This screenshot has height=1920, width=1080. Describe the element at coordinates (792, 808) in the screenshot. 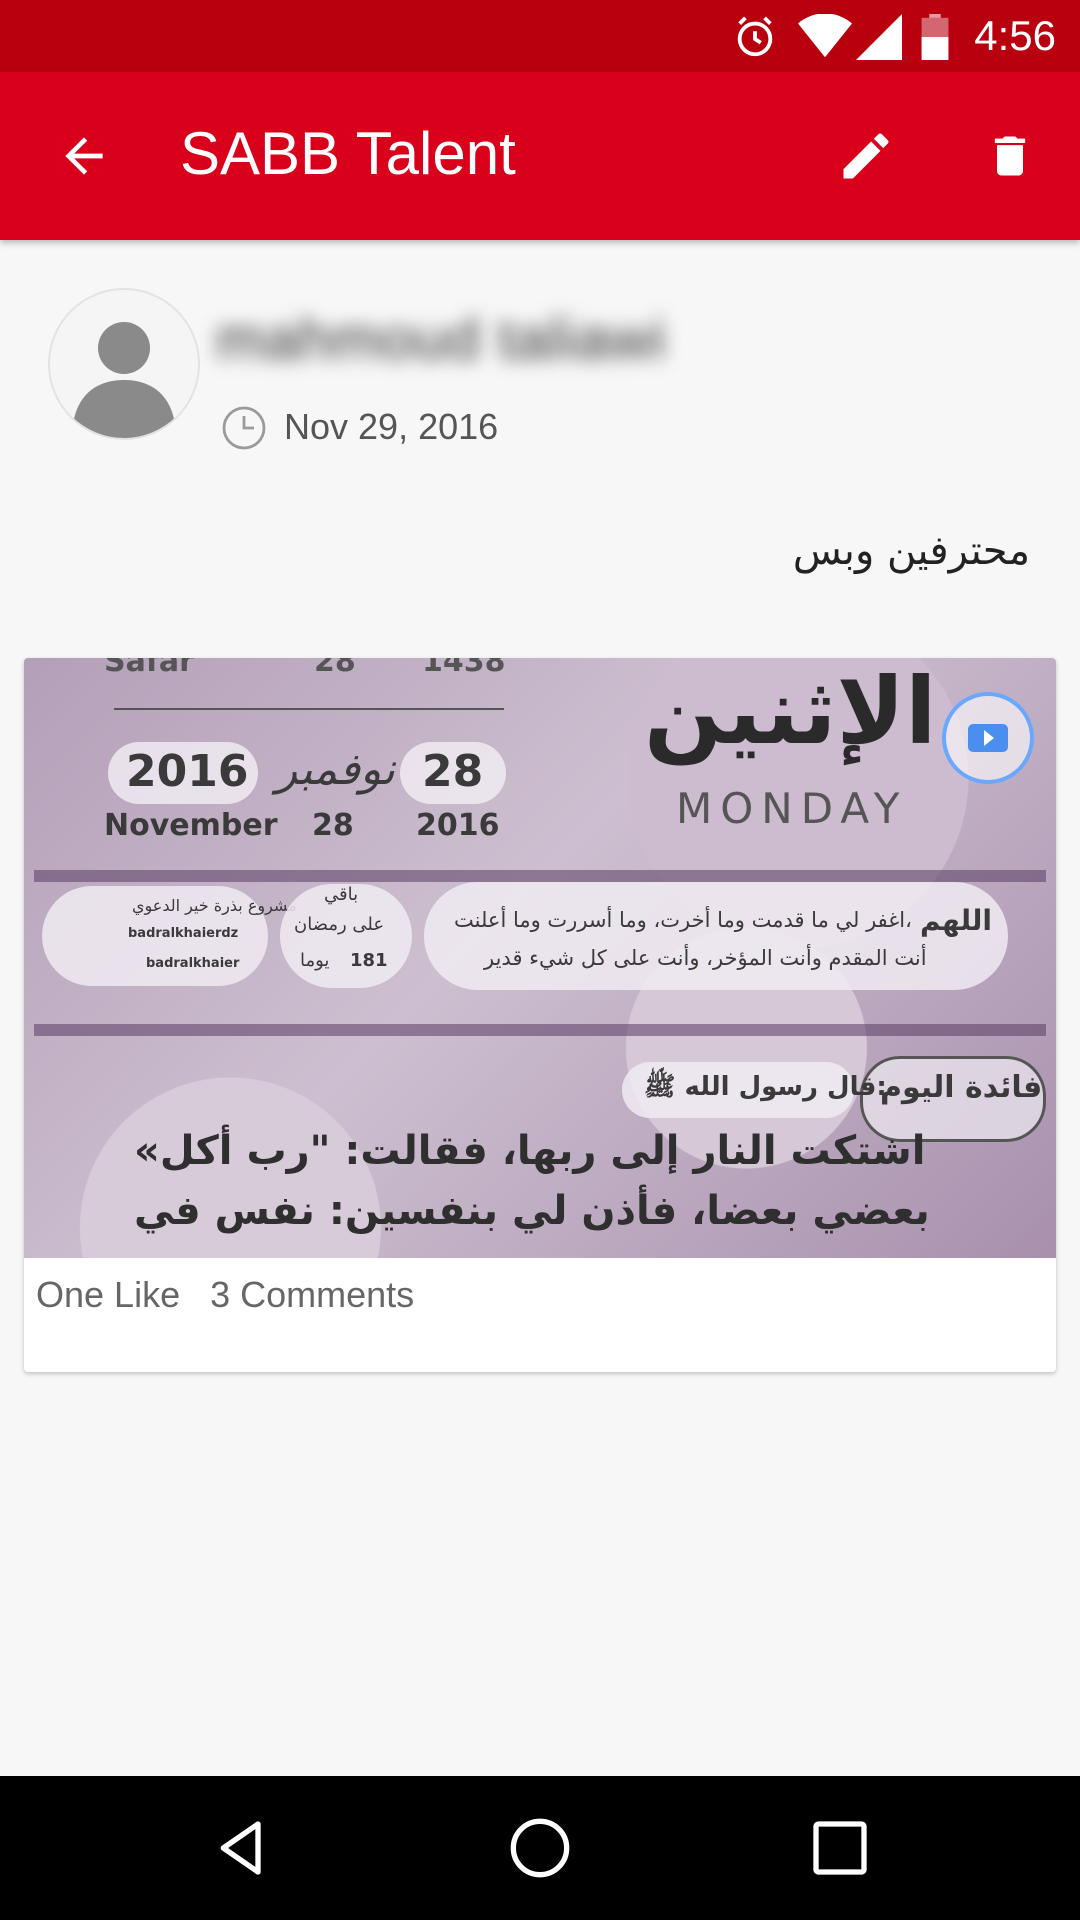

I see `image-weekday-en: MONDAY` at that location.